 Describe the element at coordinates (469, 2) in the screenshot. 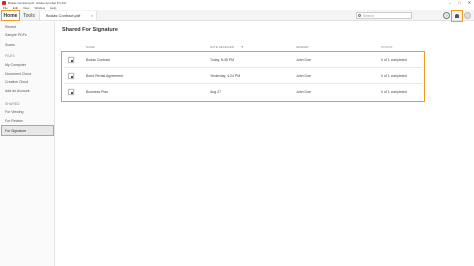

I see `close-window-button: ✕` at that location.